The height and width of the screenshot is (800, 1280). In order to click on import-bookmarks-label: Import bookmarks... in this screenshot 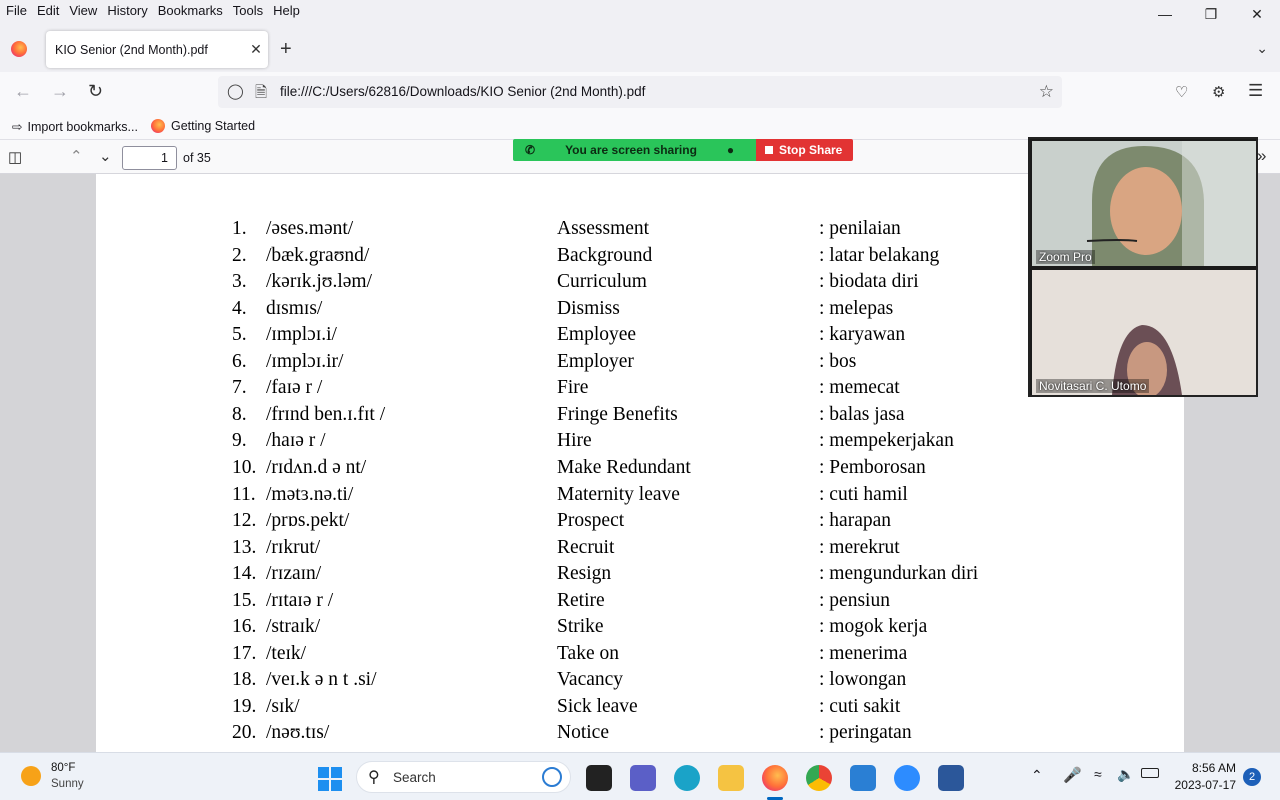, I will do `click(82, 126)`.